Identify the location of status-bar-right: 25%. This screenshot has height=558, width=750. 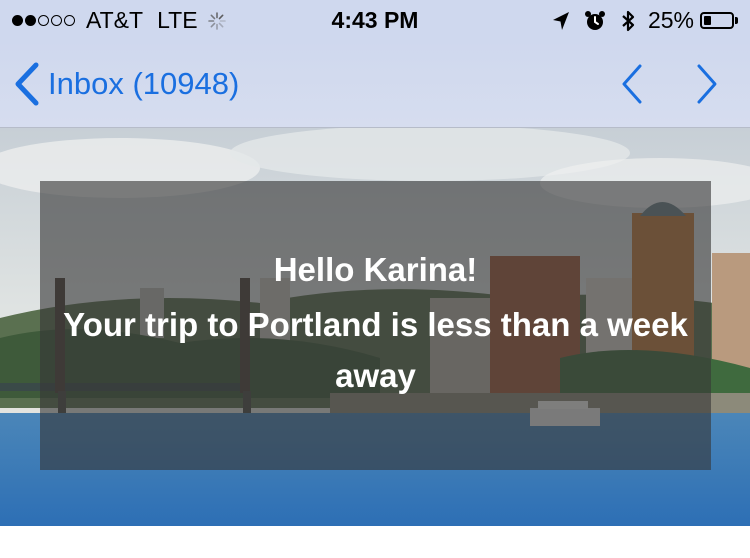
(638, 20).